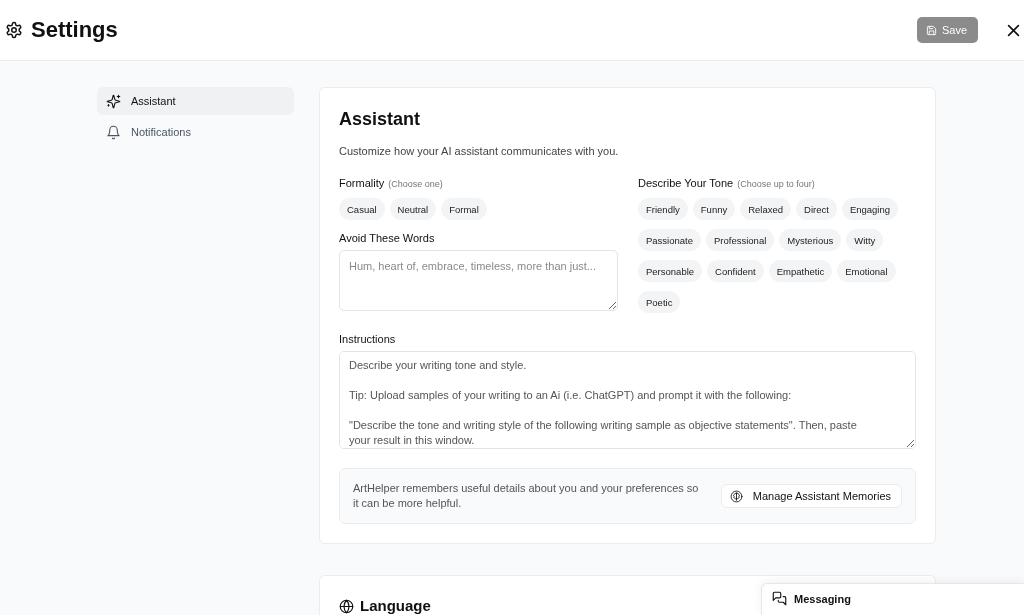 The width and height of the screenshot is (1024, 615). What do you see at coordinates (367, 339) in the screenshot?
I see `field-label: Instructions` at bounding box center [367, 339].